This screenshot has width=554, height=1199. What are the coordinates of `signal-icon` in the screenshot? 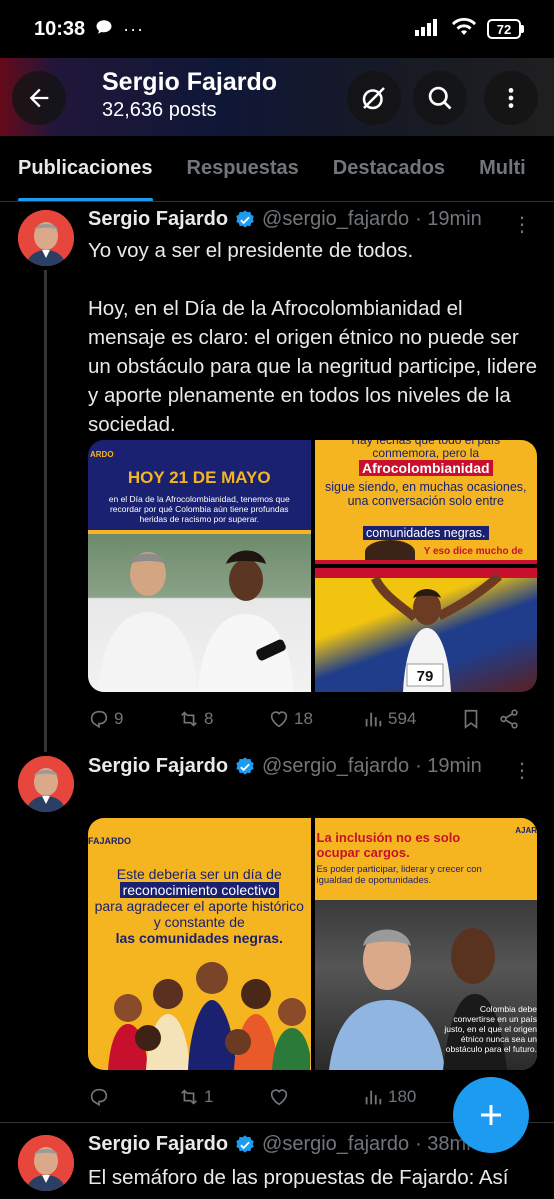 It's located at (428, 29).